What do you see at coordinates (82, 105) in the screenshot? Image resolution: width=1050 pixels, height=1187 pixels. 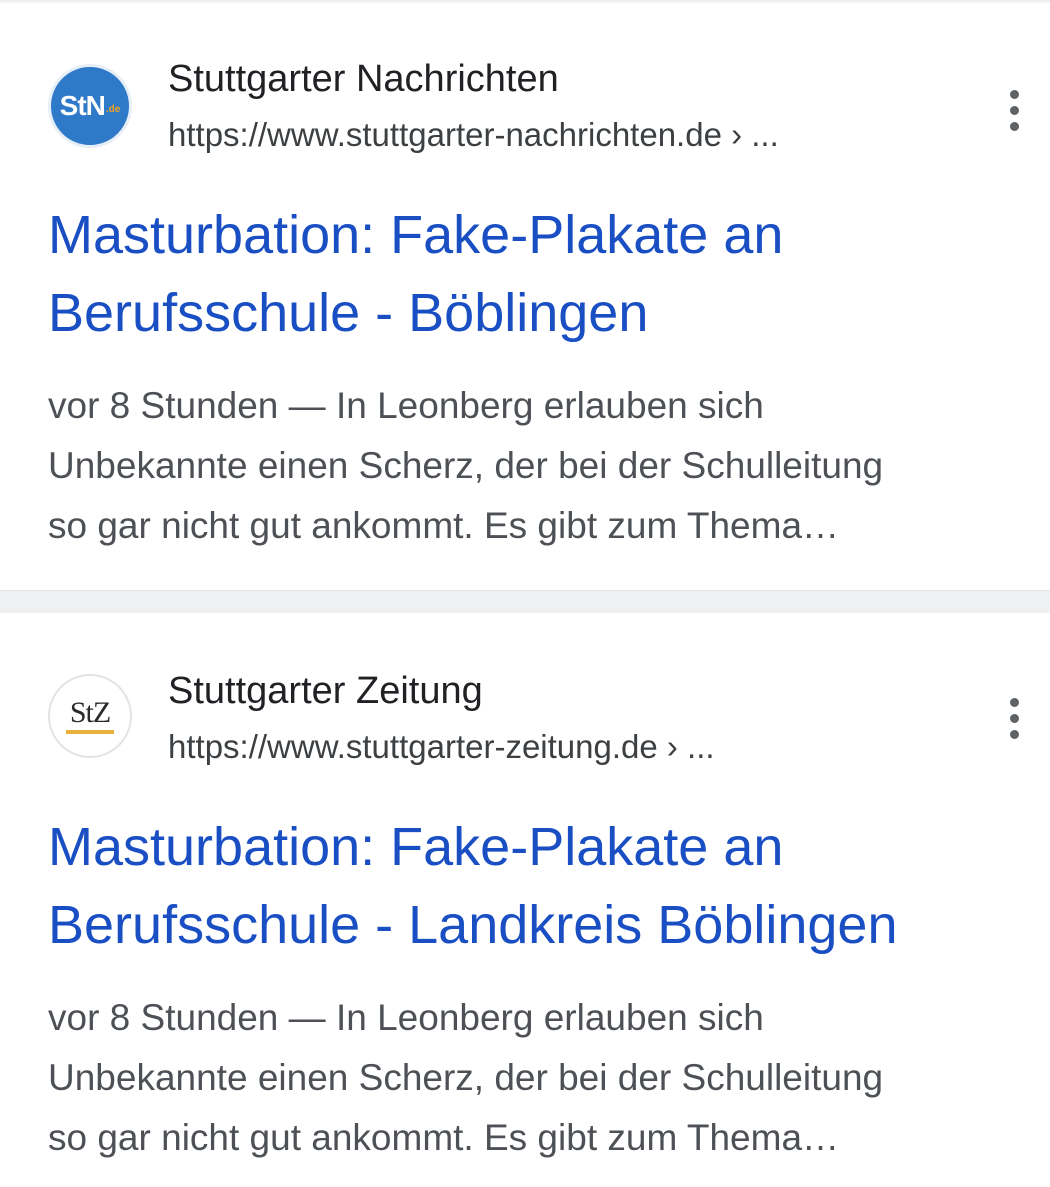 I see `favicon-text: StN` at bounding box center [82, 105].